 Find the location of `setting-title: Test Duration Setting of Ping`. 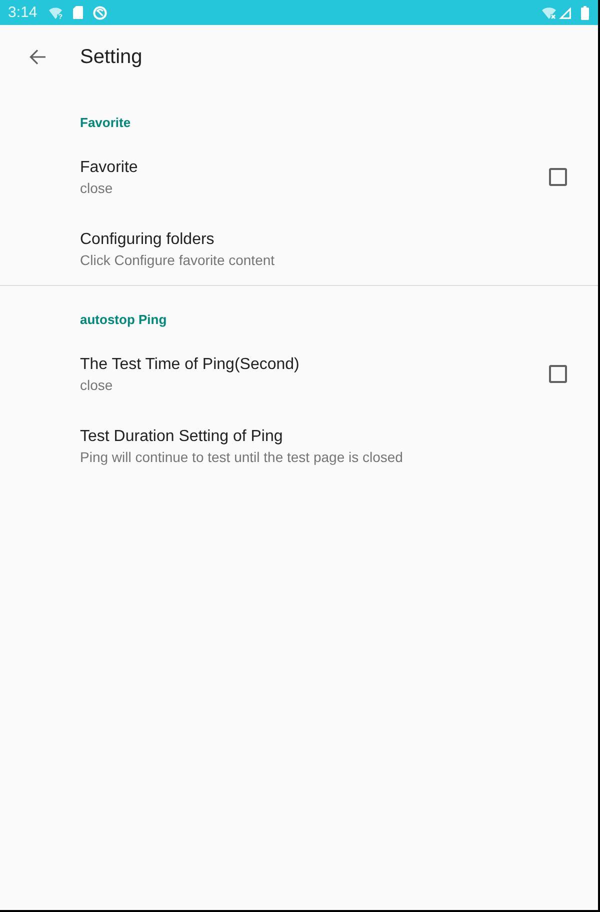

setting-title: Test Duration Setting of Ping is located at coordinates (181, 437).